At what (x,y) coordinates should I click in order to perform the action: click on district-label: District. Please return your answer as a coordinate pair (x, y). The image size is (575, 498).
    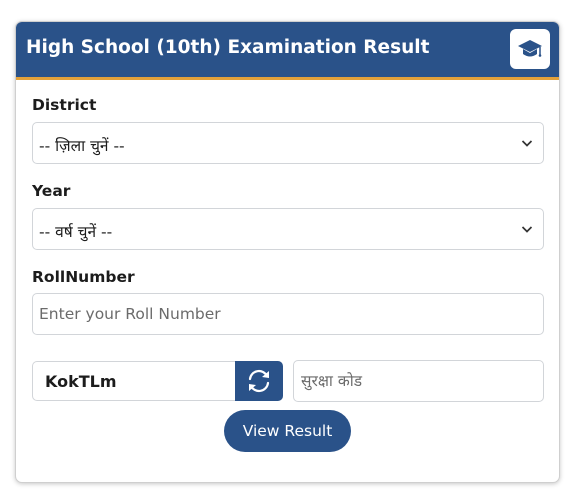
    Looking at the image, I should click on (64, 105).